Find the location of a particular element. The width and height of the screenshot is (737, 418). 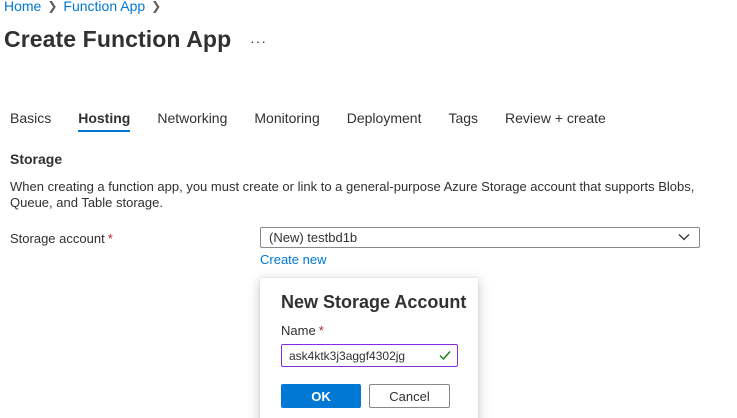

breadcrumb: Home ❯ Function App ❯ is located at coordinates (82, 7).